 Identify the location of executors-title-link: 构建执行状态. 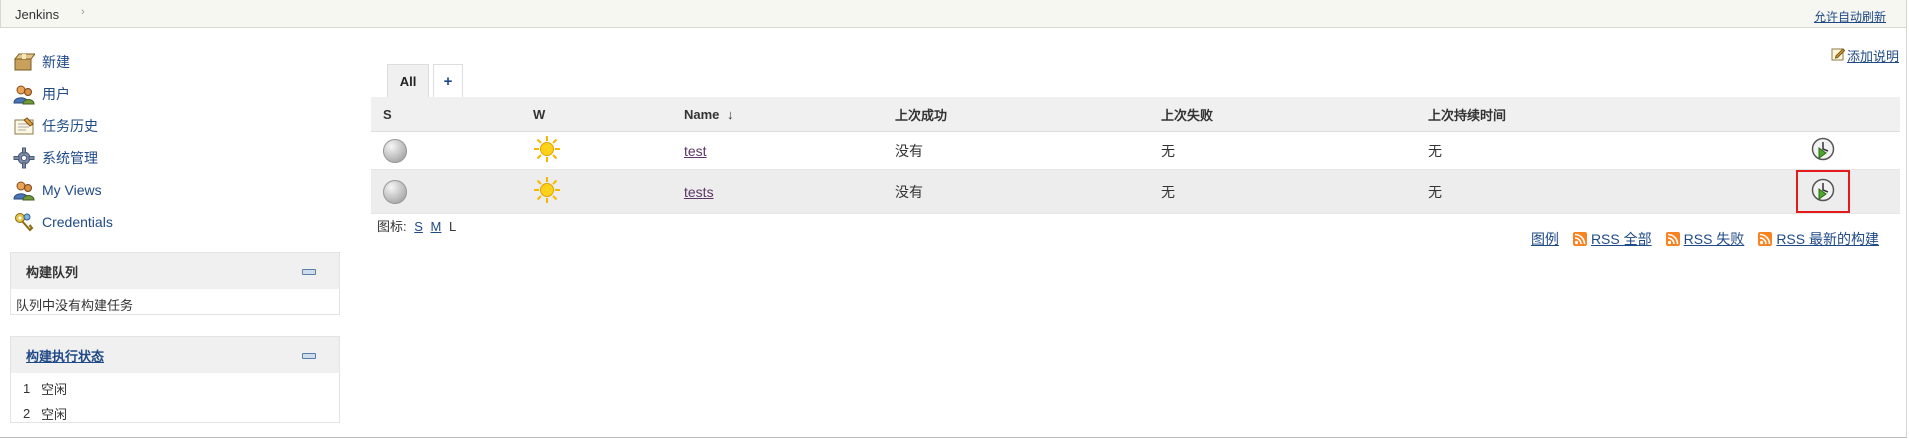
(65, 355).